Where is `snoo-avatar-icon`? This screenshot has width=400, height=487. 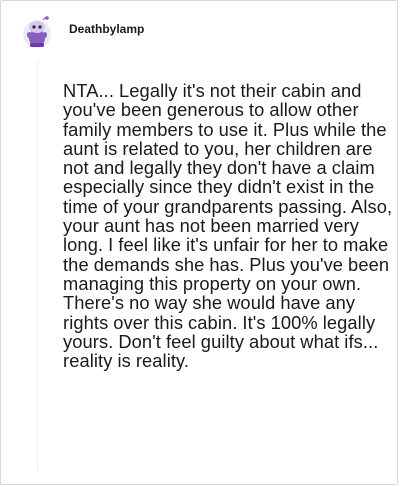 snoo-avatar-icon is located at coordinates (37, 33).